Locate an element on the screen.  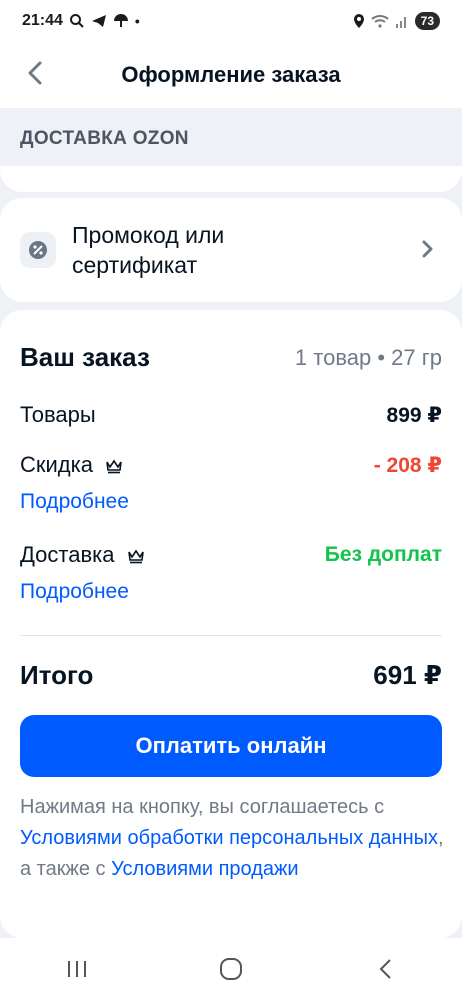
recent-apps-button is located at coordinates (77, 969).